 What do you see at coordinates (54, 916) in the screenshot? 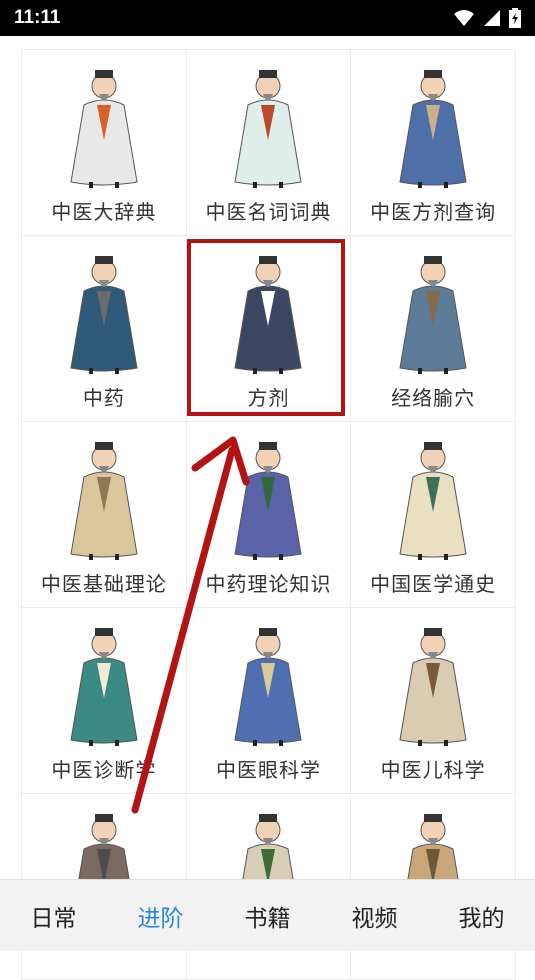
I see `nav-item-0: 日常` at bounding box center [54, 916].